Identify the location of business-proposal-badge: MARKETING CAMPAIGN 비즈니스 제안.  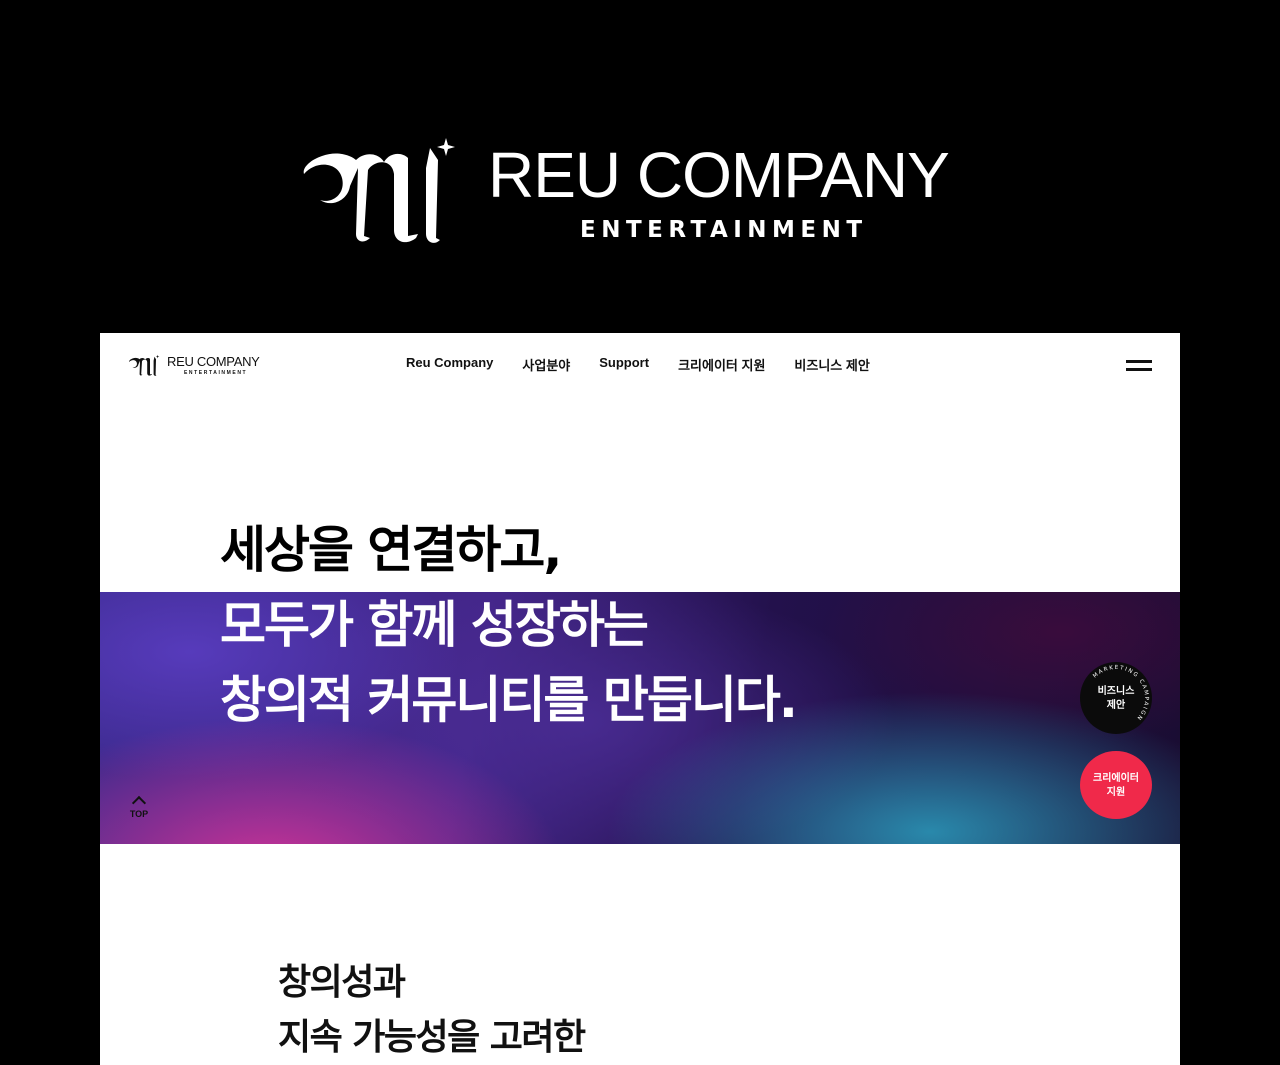
(1116, 698).